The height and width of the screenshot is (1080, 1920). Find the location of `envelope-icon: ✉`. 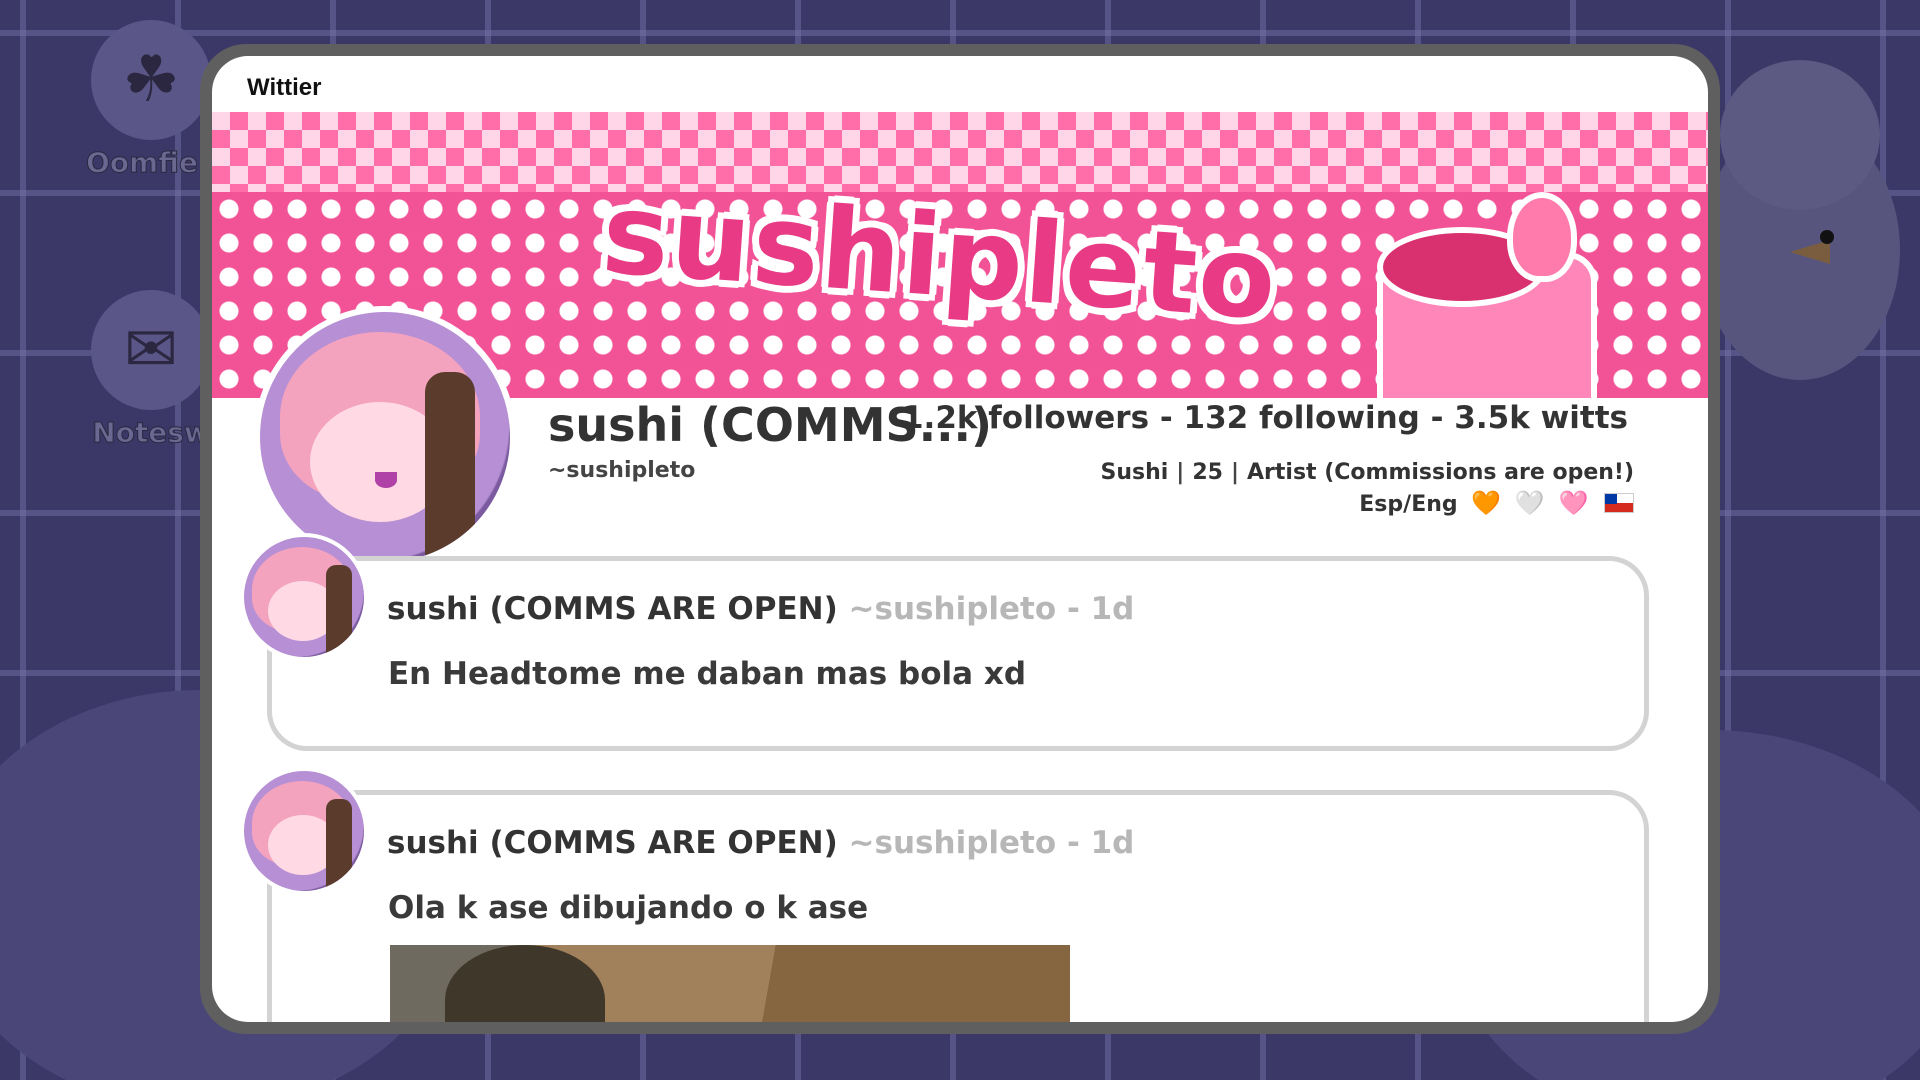

envelope-icon: ✉ is located at coordinates (151, 350).